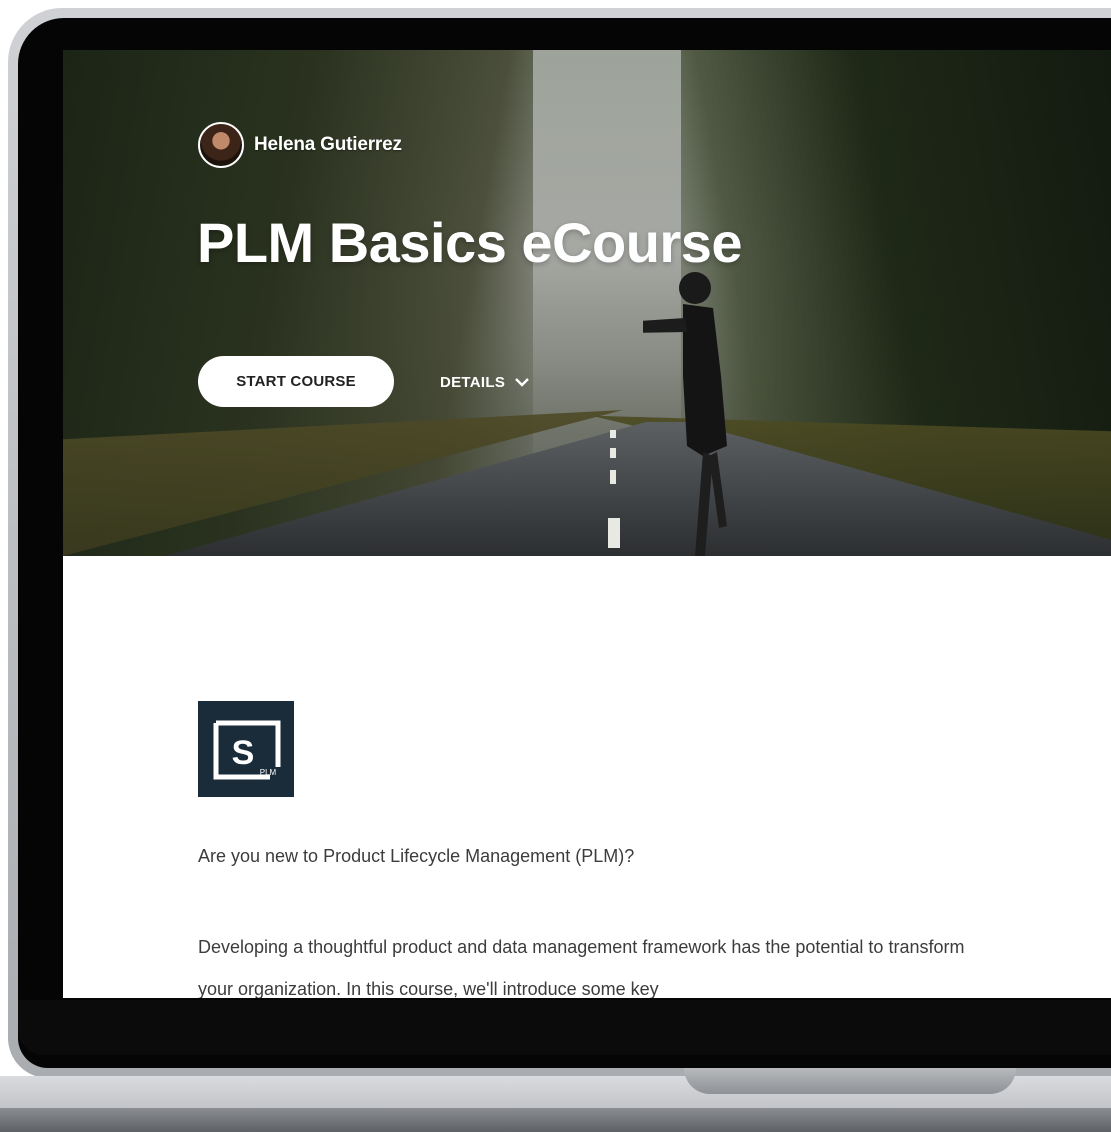  I want to click on logo-sub: PLM, so click(268, 772).